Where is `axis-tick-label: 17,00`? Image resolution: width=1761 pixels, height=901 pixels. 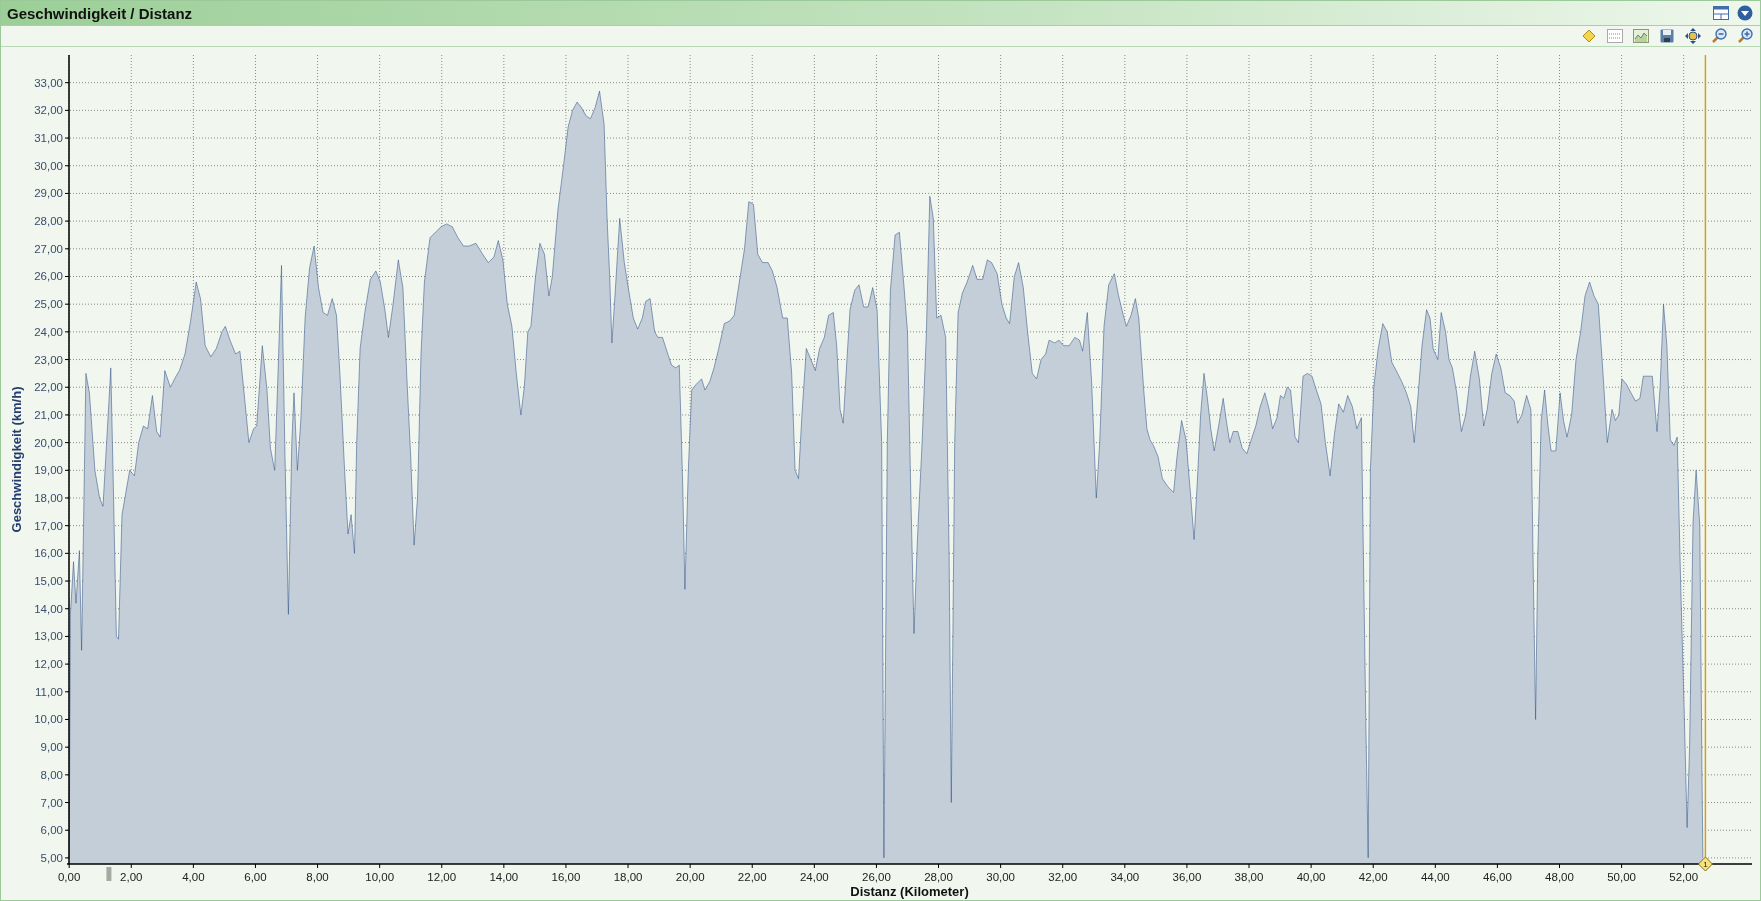 axis-tick-label: 17,00 is located at coordinates (48, 525).